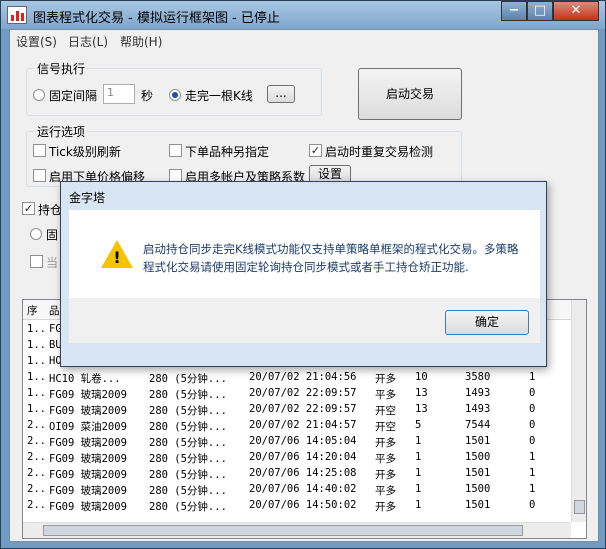  I want to click on restart-check-checkbox: ✓, so click(315, 150).